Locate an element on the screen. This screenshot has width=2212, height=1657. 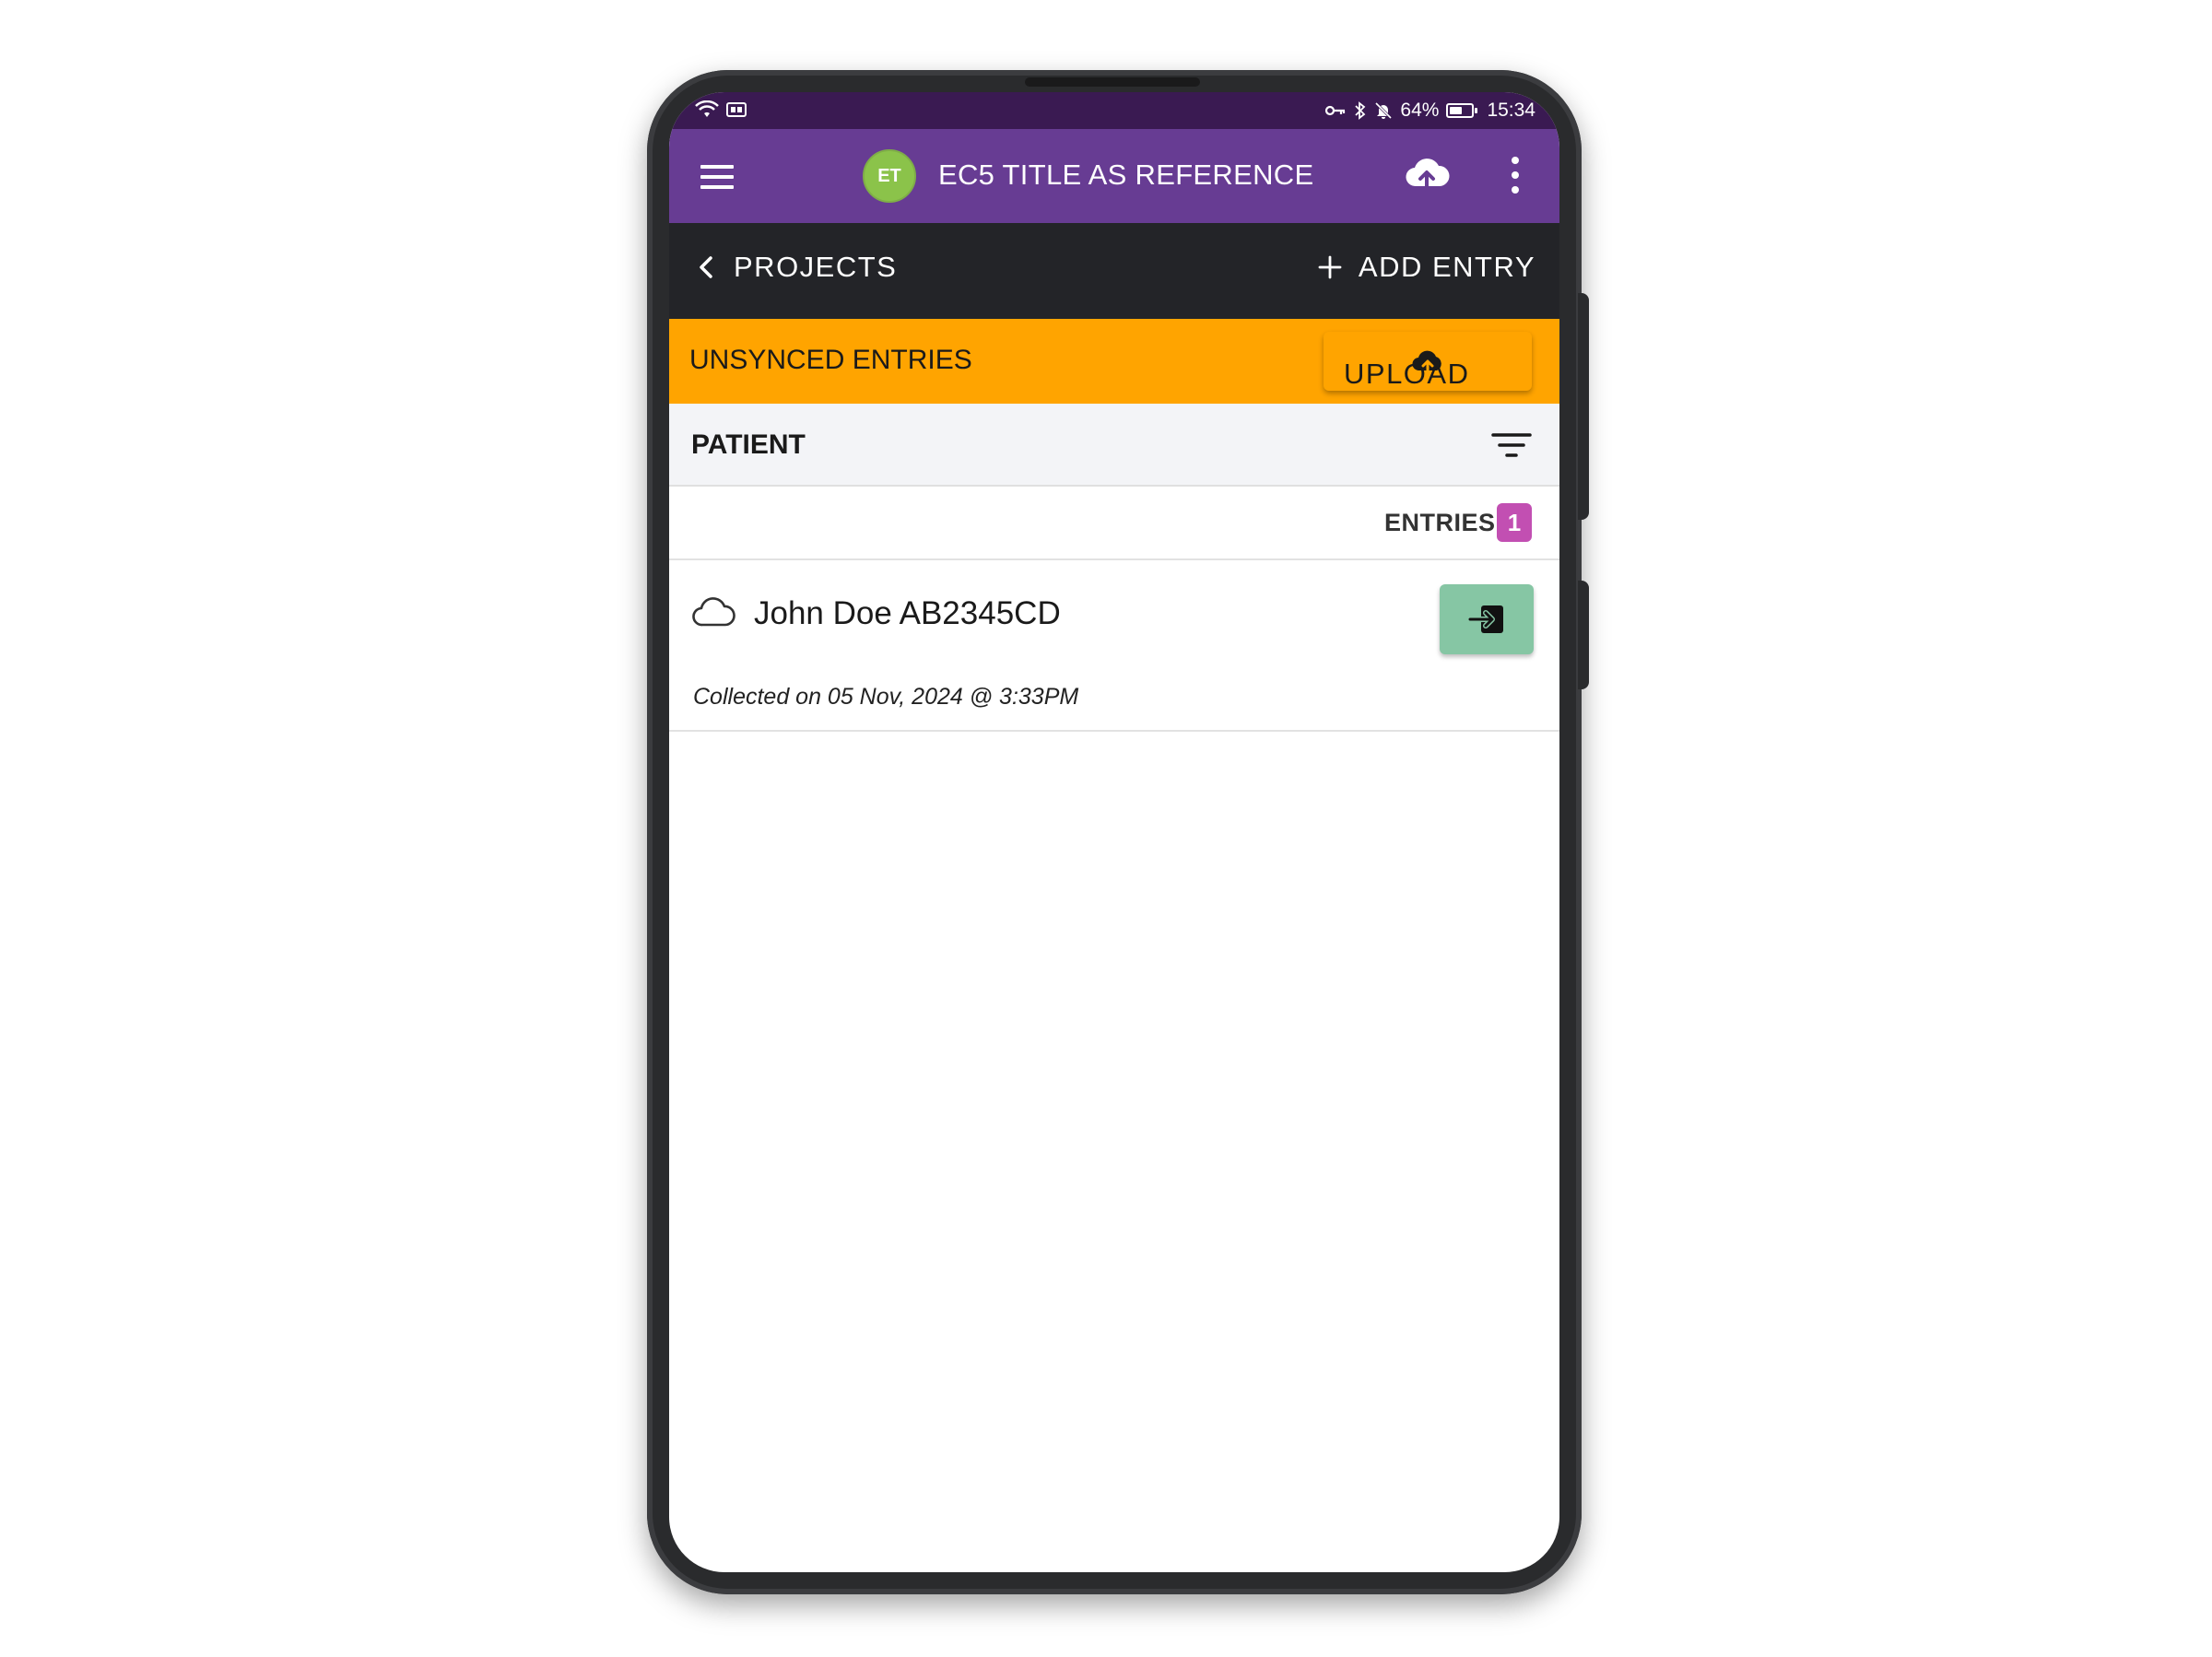
entries-count-row: ENTRIES 1 is located at coordinates (1114, 523).